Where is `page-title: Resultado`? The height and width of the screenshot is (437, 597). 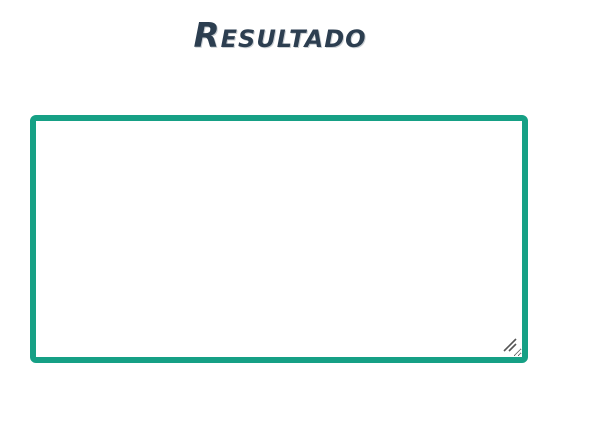 page-title: Resultado is located at coordinates (280, 36).